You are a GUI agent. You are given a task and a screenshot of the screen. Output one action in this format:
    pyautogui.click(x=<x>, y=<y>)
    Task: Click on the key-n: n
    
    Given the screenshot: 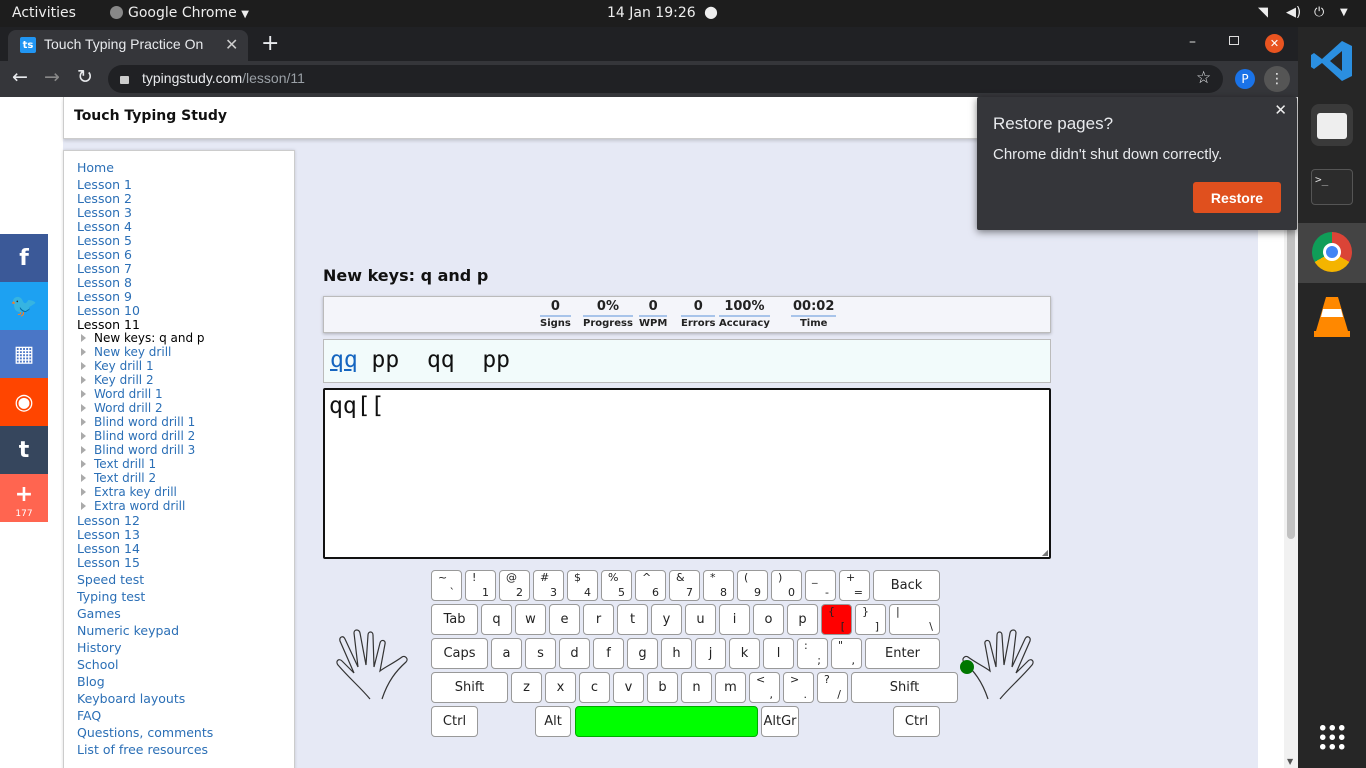 What is the action you would take?
    pyautogui.click(x=696, y=687)
    